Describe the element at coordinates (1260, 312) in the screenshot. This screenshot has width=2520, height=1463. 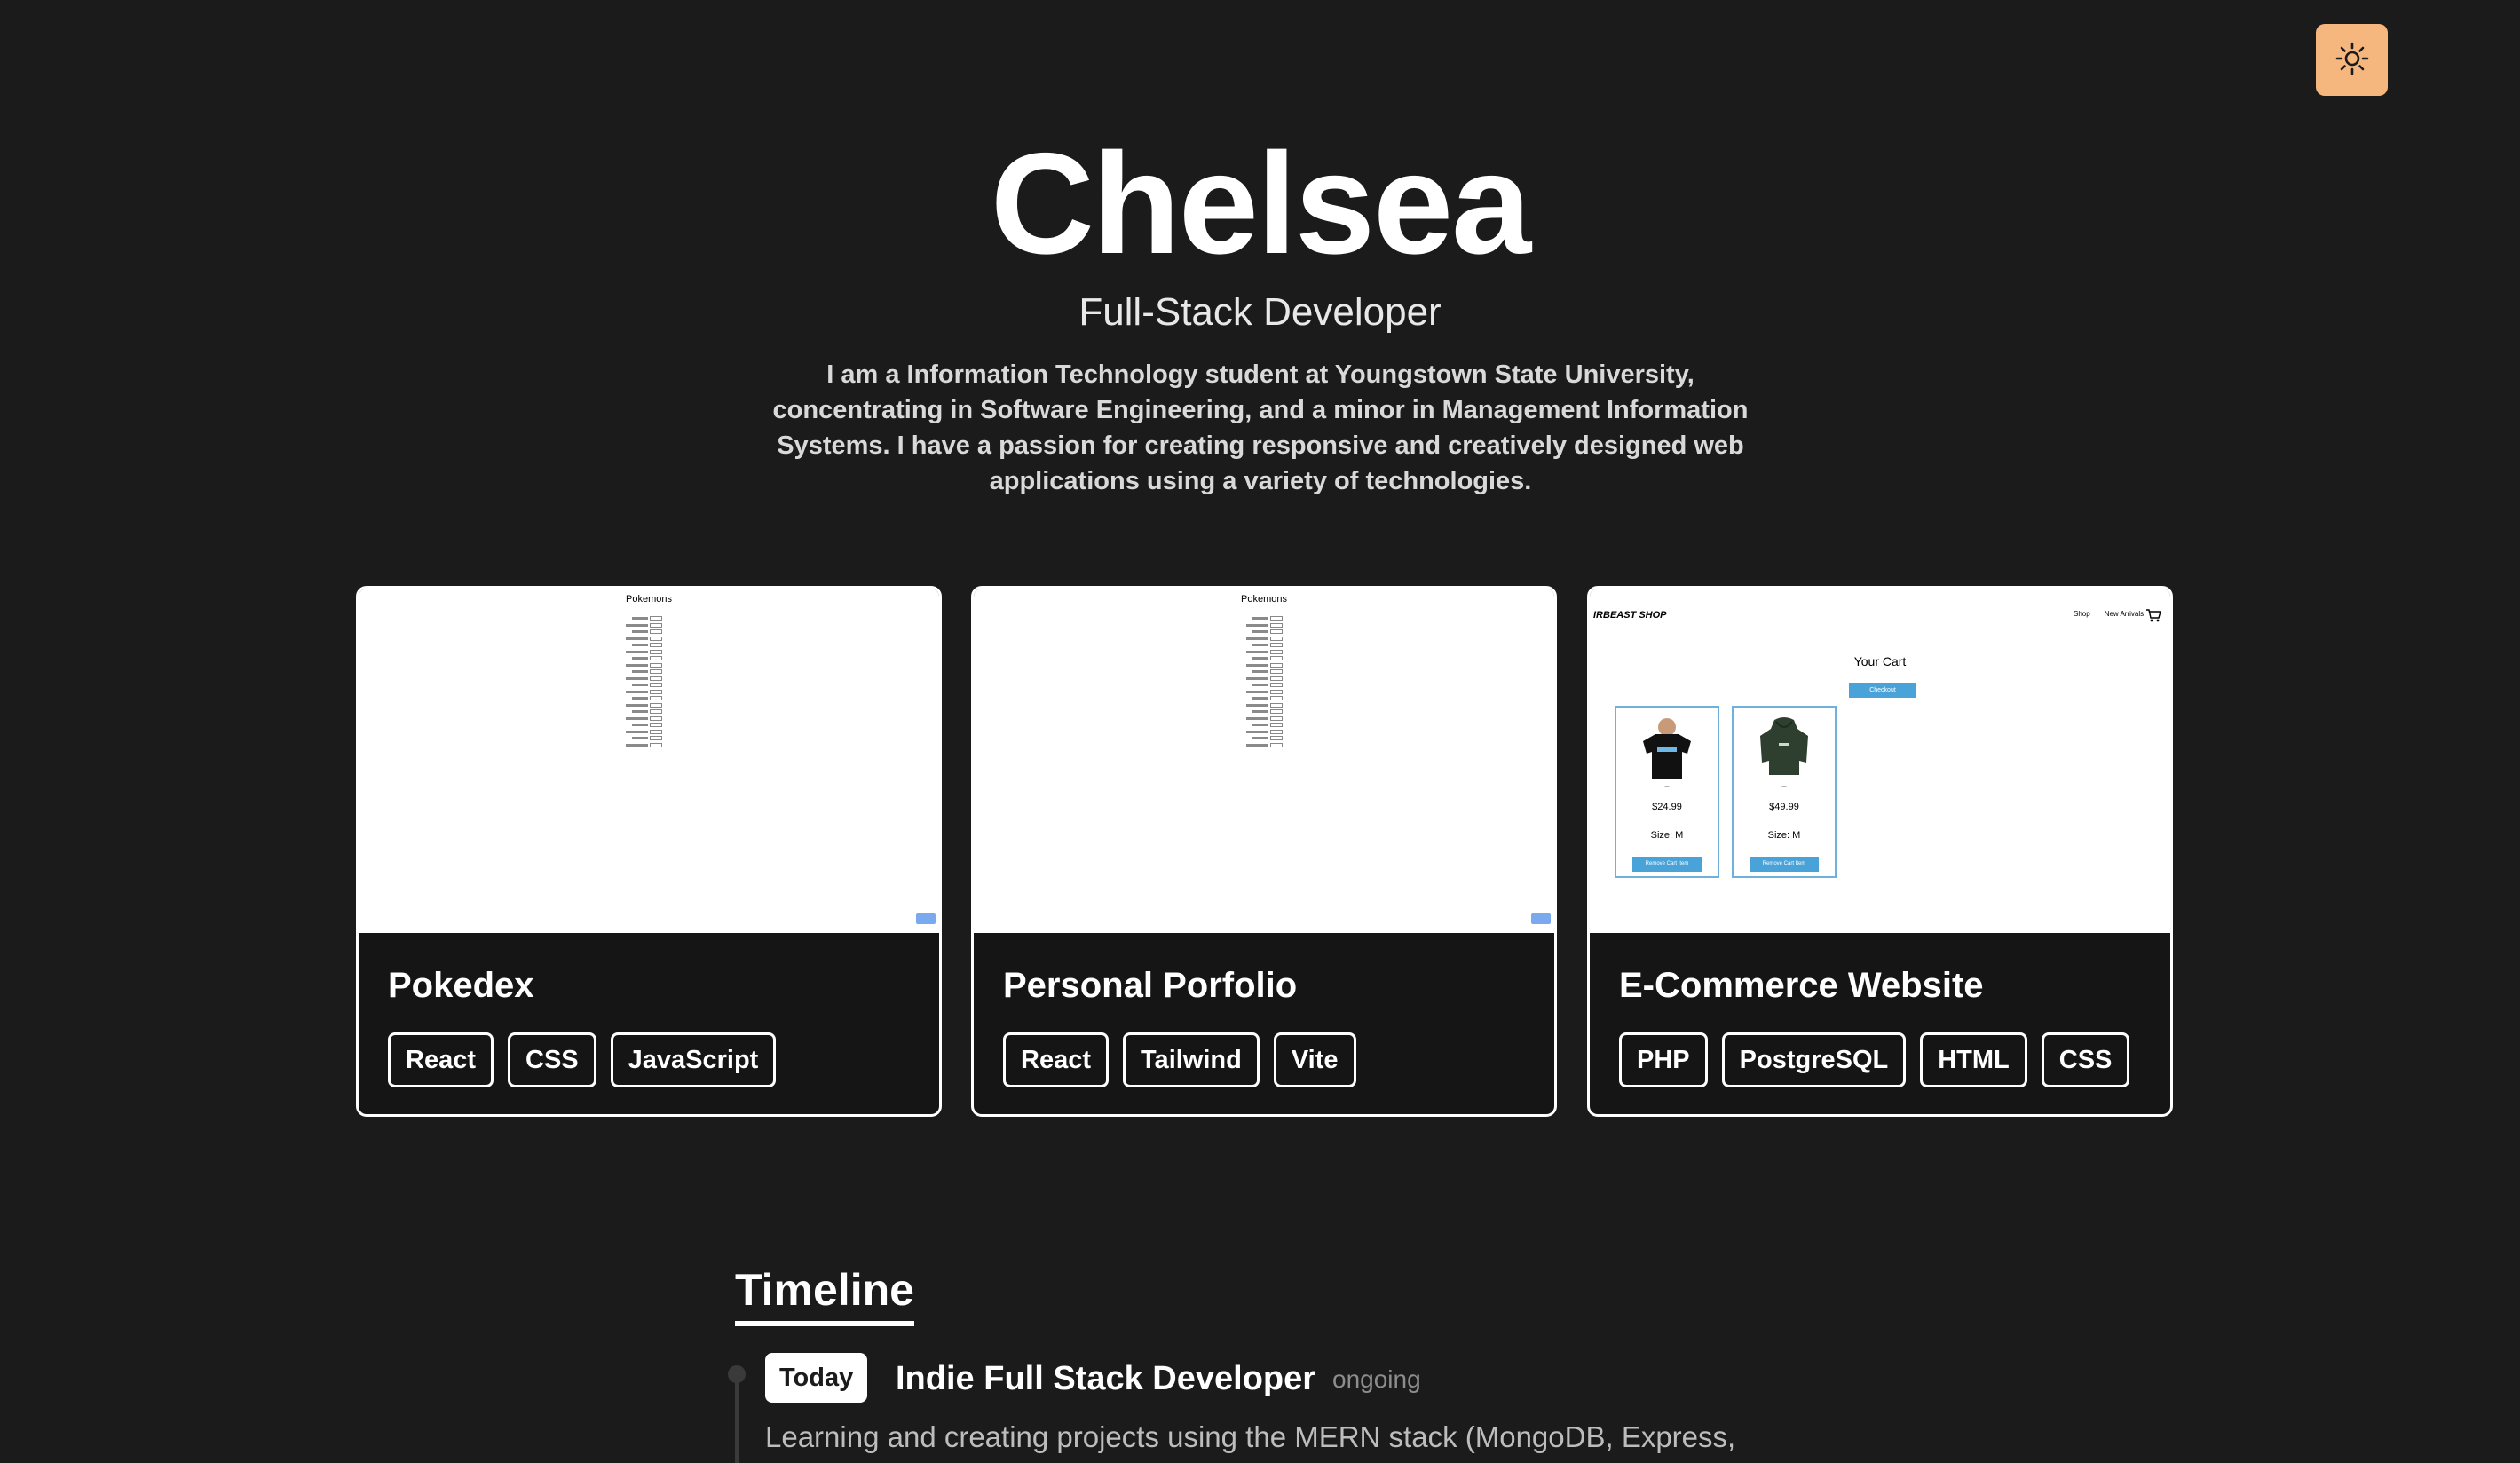
I see `hero-role: Full-Stack Developer` at that location.